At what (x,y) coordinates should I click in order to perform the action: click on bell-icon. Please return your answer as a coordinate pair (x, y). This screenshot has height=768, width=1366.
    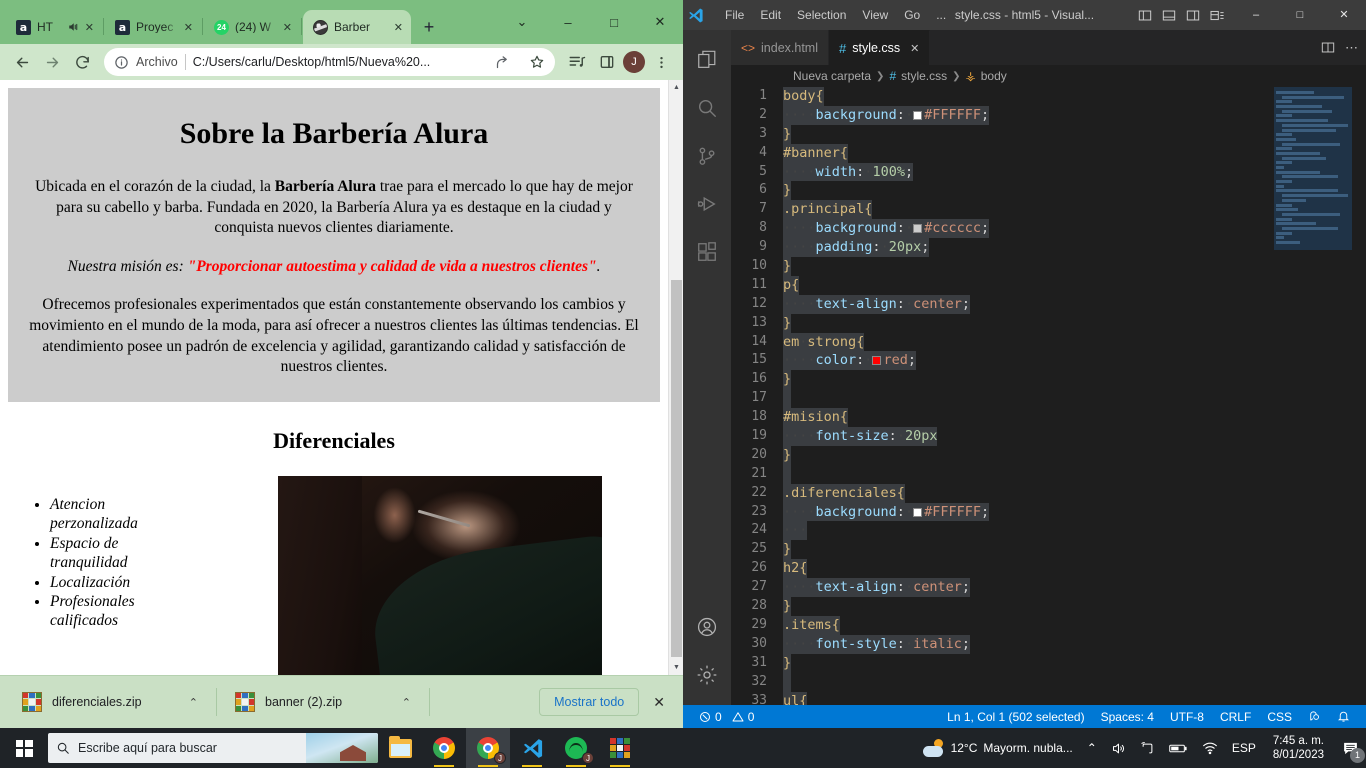
    Looking at the image, I should click on (1343, 716).